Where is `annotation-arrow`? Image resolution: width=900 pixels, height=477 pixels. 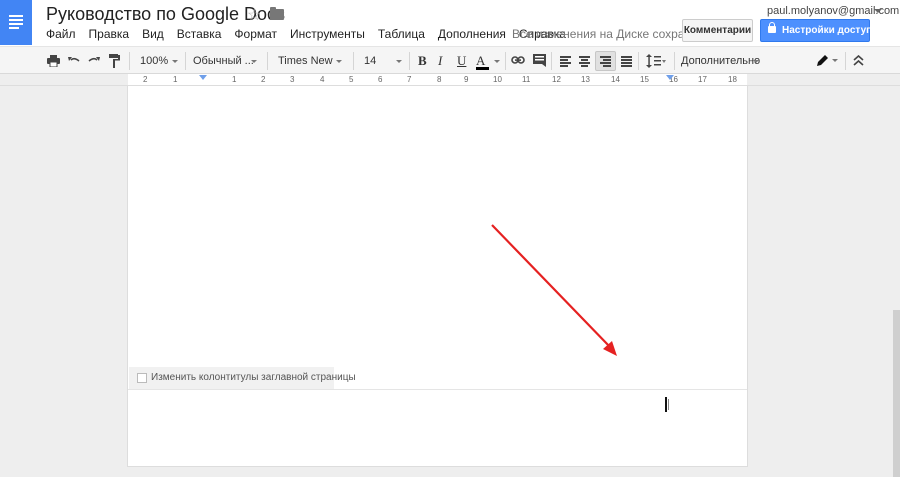
annotation-arrow is located at coordinates (554, 290).